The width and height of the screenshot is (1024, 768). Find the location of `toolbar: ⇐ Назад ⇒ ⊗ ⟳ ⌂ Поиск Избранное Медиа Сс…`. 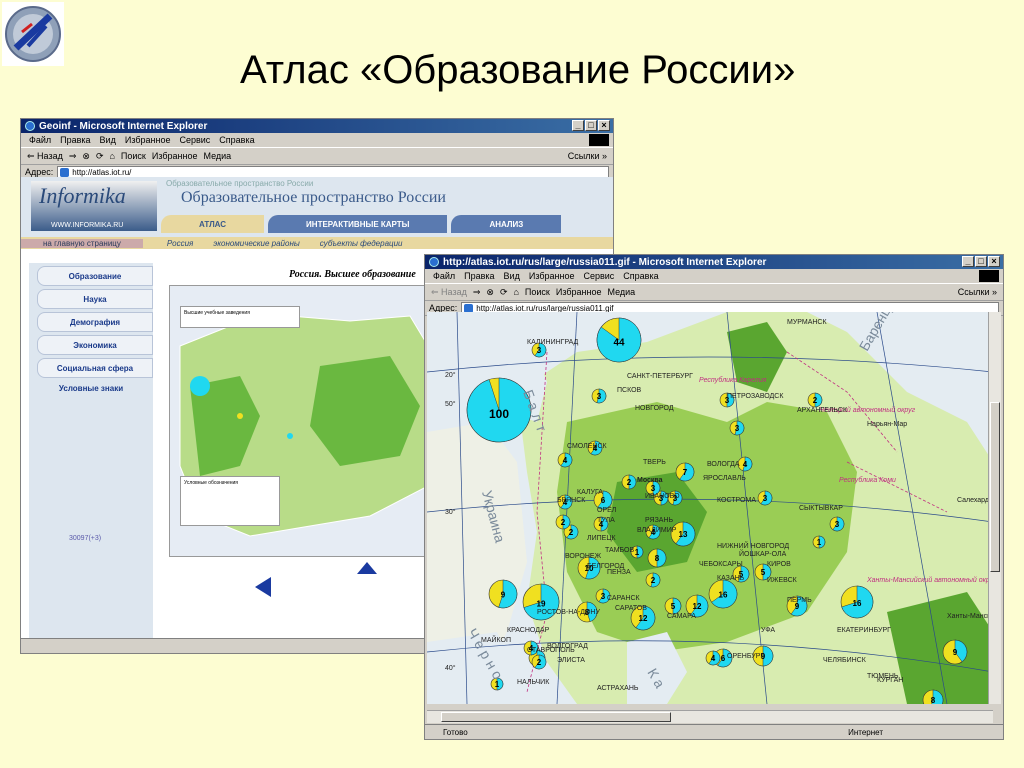

toolbar: ⇐ Назад ⇒ ⊗ ⟳ ⌂ Поиск Избранное Медиа Сс… is located at coordinates (714, 292).